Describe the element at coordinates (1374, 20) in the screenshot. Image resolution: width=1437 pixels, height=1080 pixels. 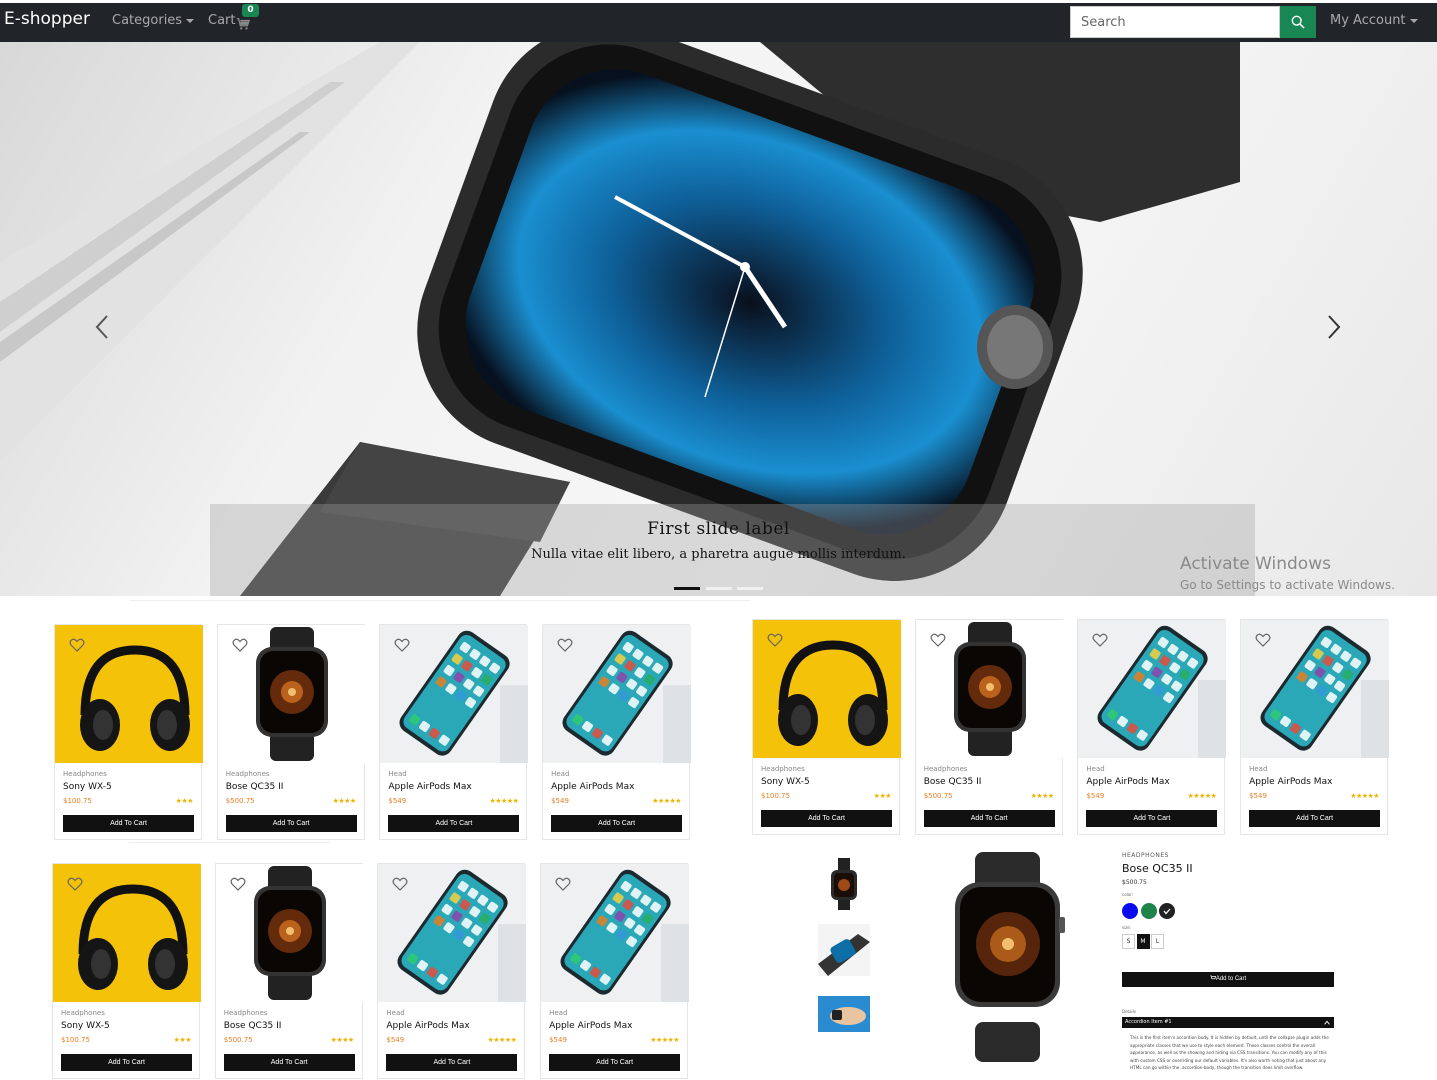
I see `my-account-dropdown: My Account` at that location.